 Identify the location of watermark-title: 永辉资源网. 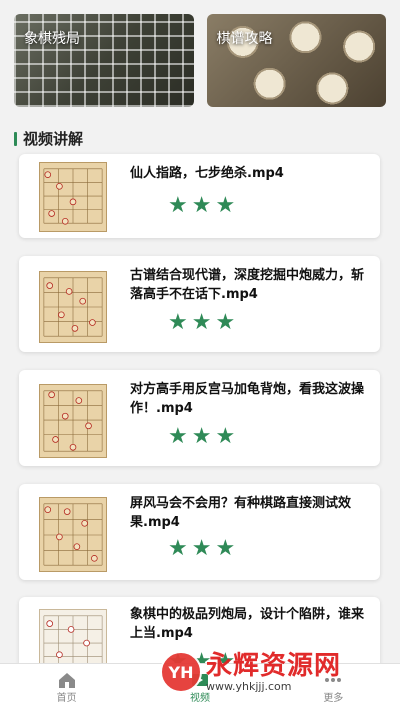
(274, 665).